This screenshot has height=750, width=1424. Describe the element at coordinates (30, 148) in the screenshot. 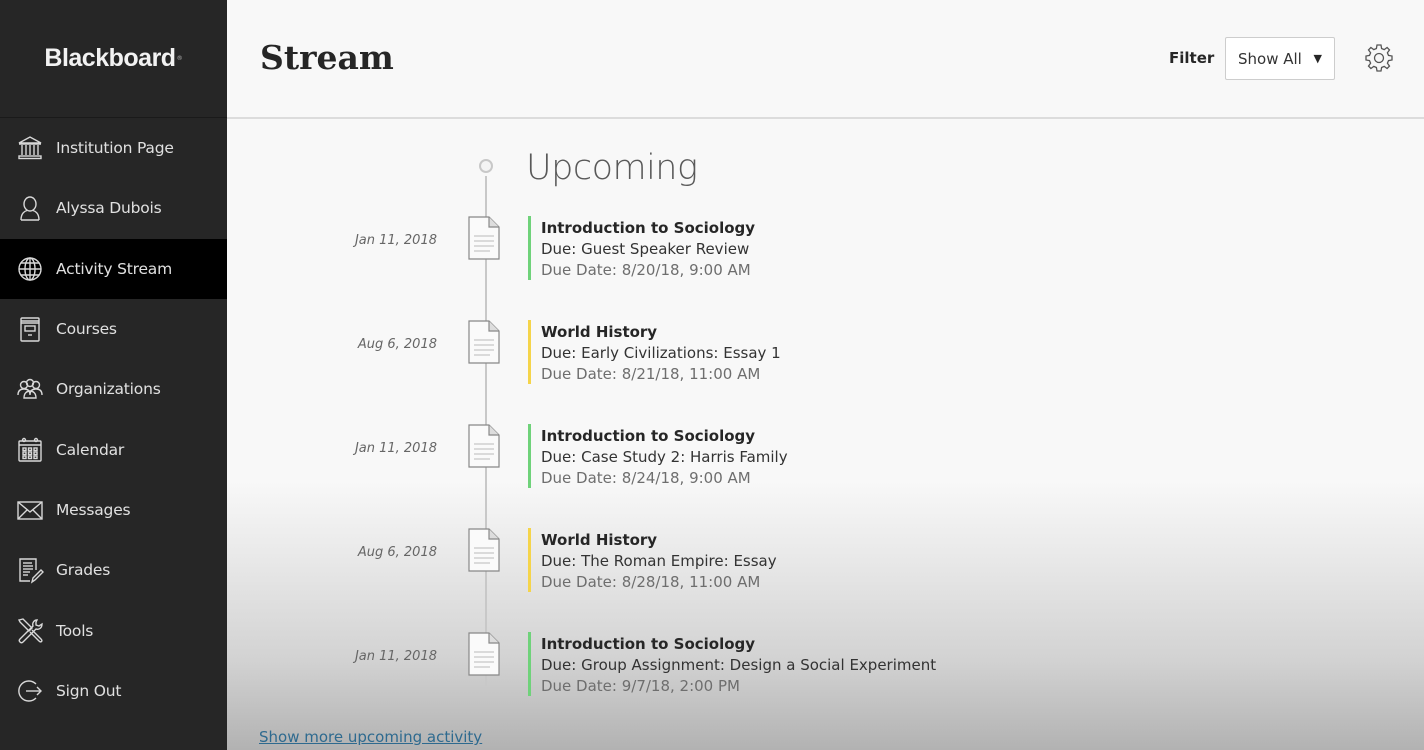

I see `institution-icon` at that location.